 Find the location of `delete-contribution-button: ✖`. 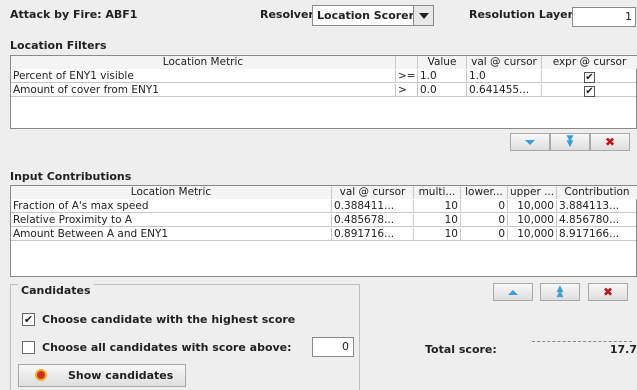

delete-contribution-button: ✖ is located at coordinates (608, 292).